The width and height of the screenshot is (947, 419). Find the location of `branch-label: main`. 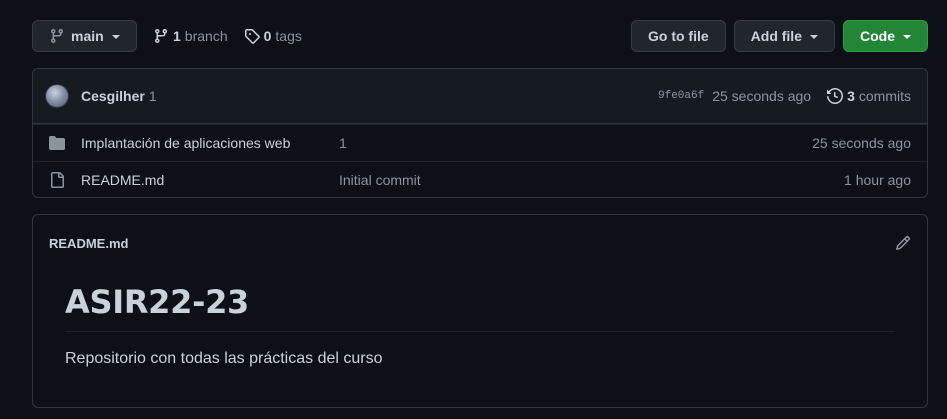

branch-label: main is located at coordinates (87, 36).